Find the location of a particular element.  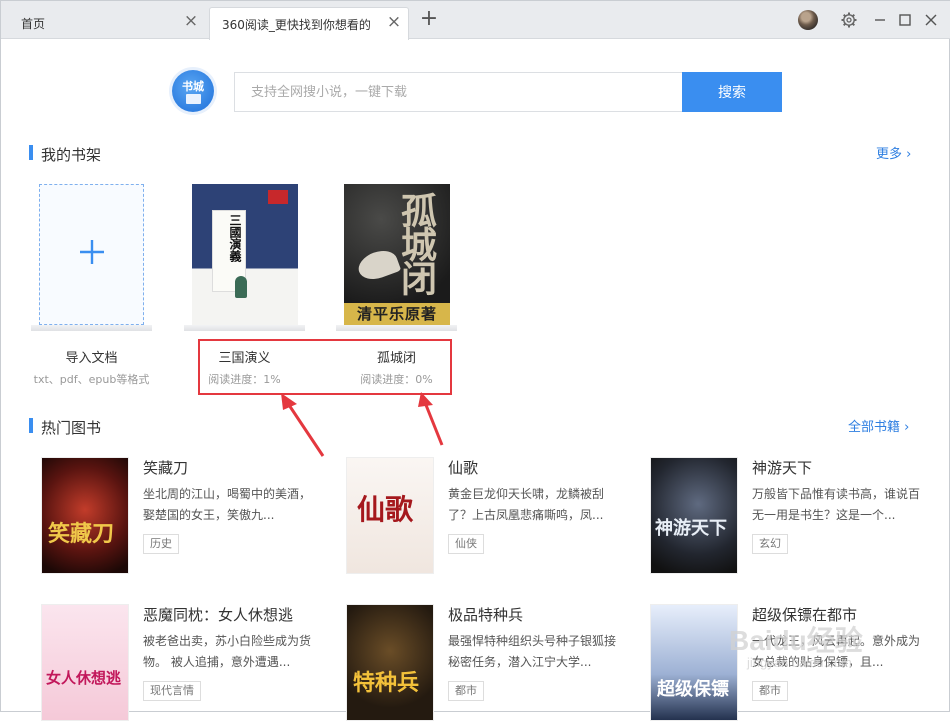

bookstore-logo: 书城 is located at coordinates (193, 91).